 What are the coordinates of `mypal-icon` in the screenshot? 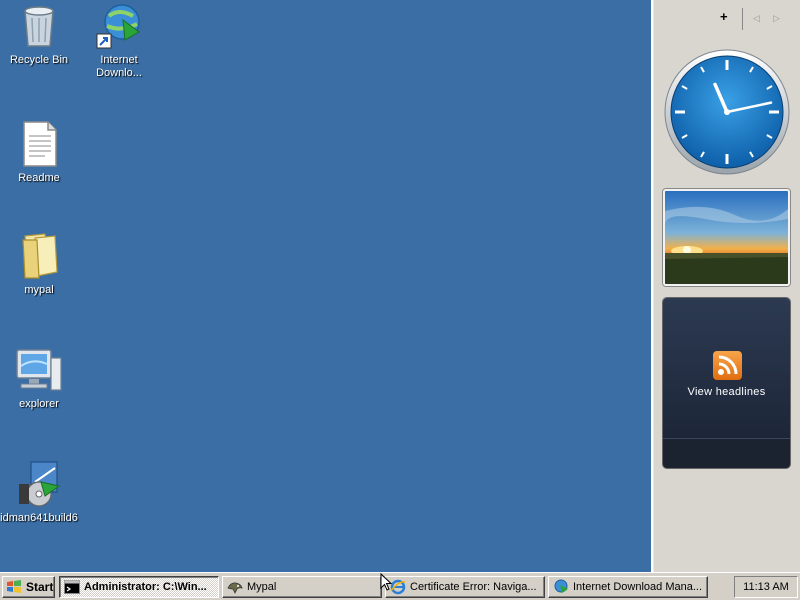 It's located at (235, 587).